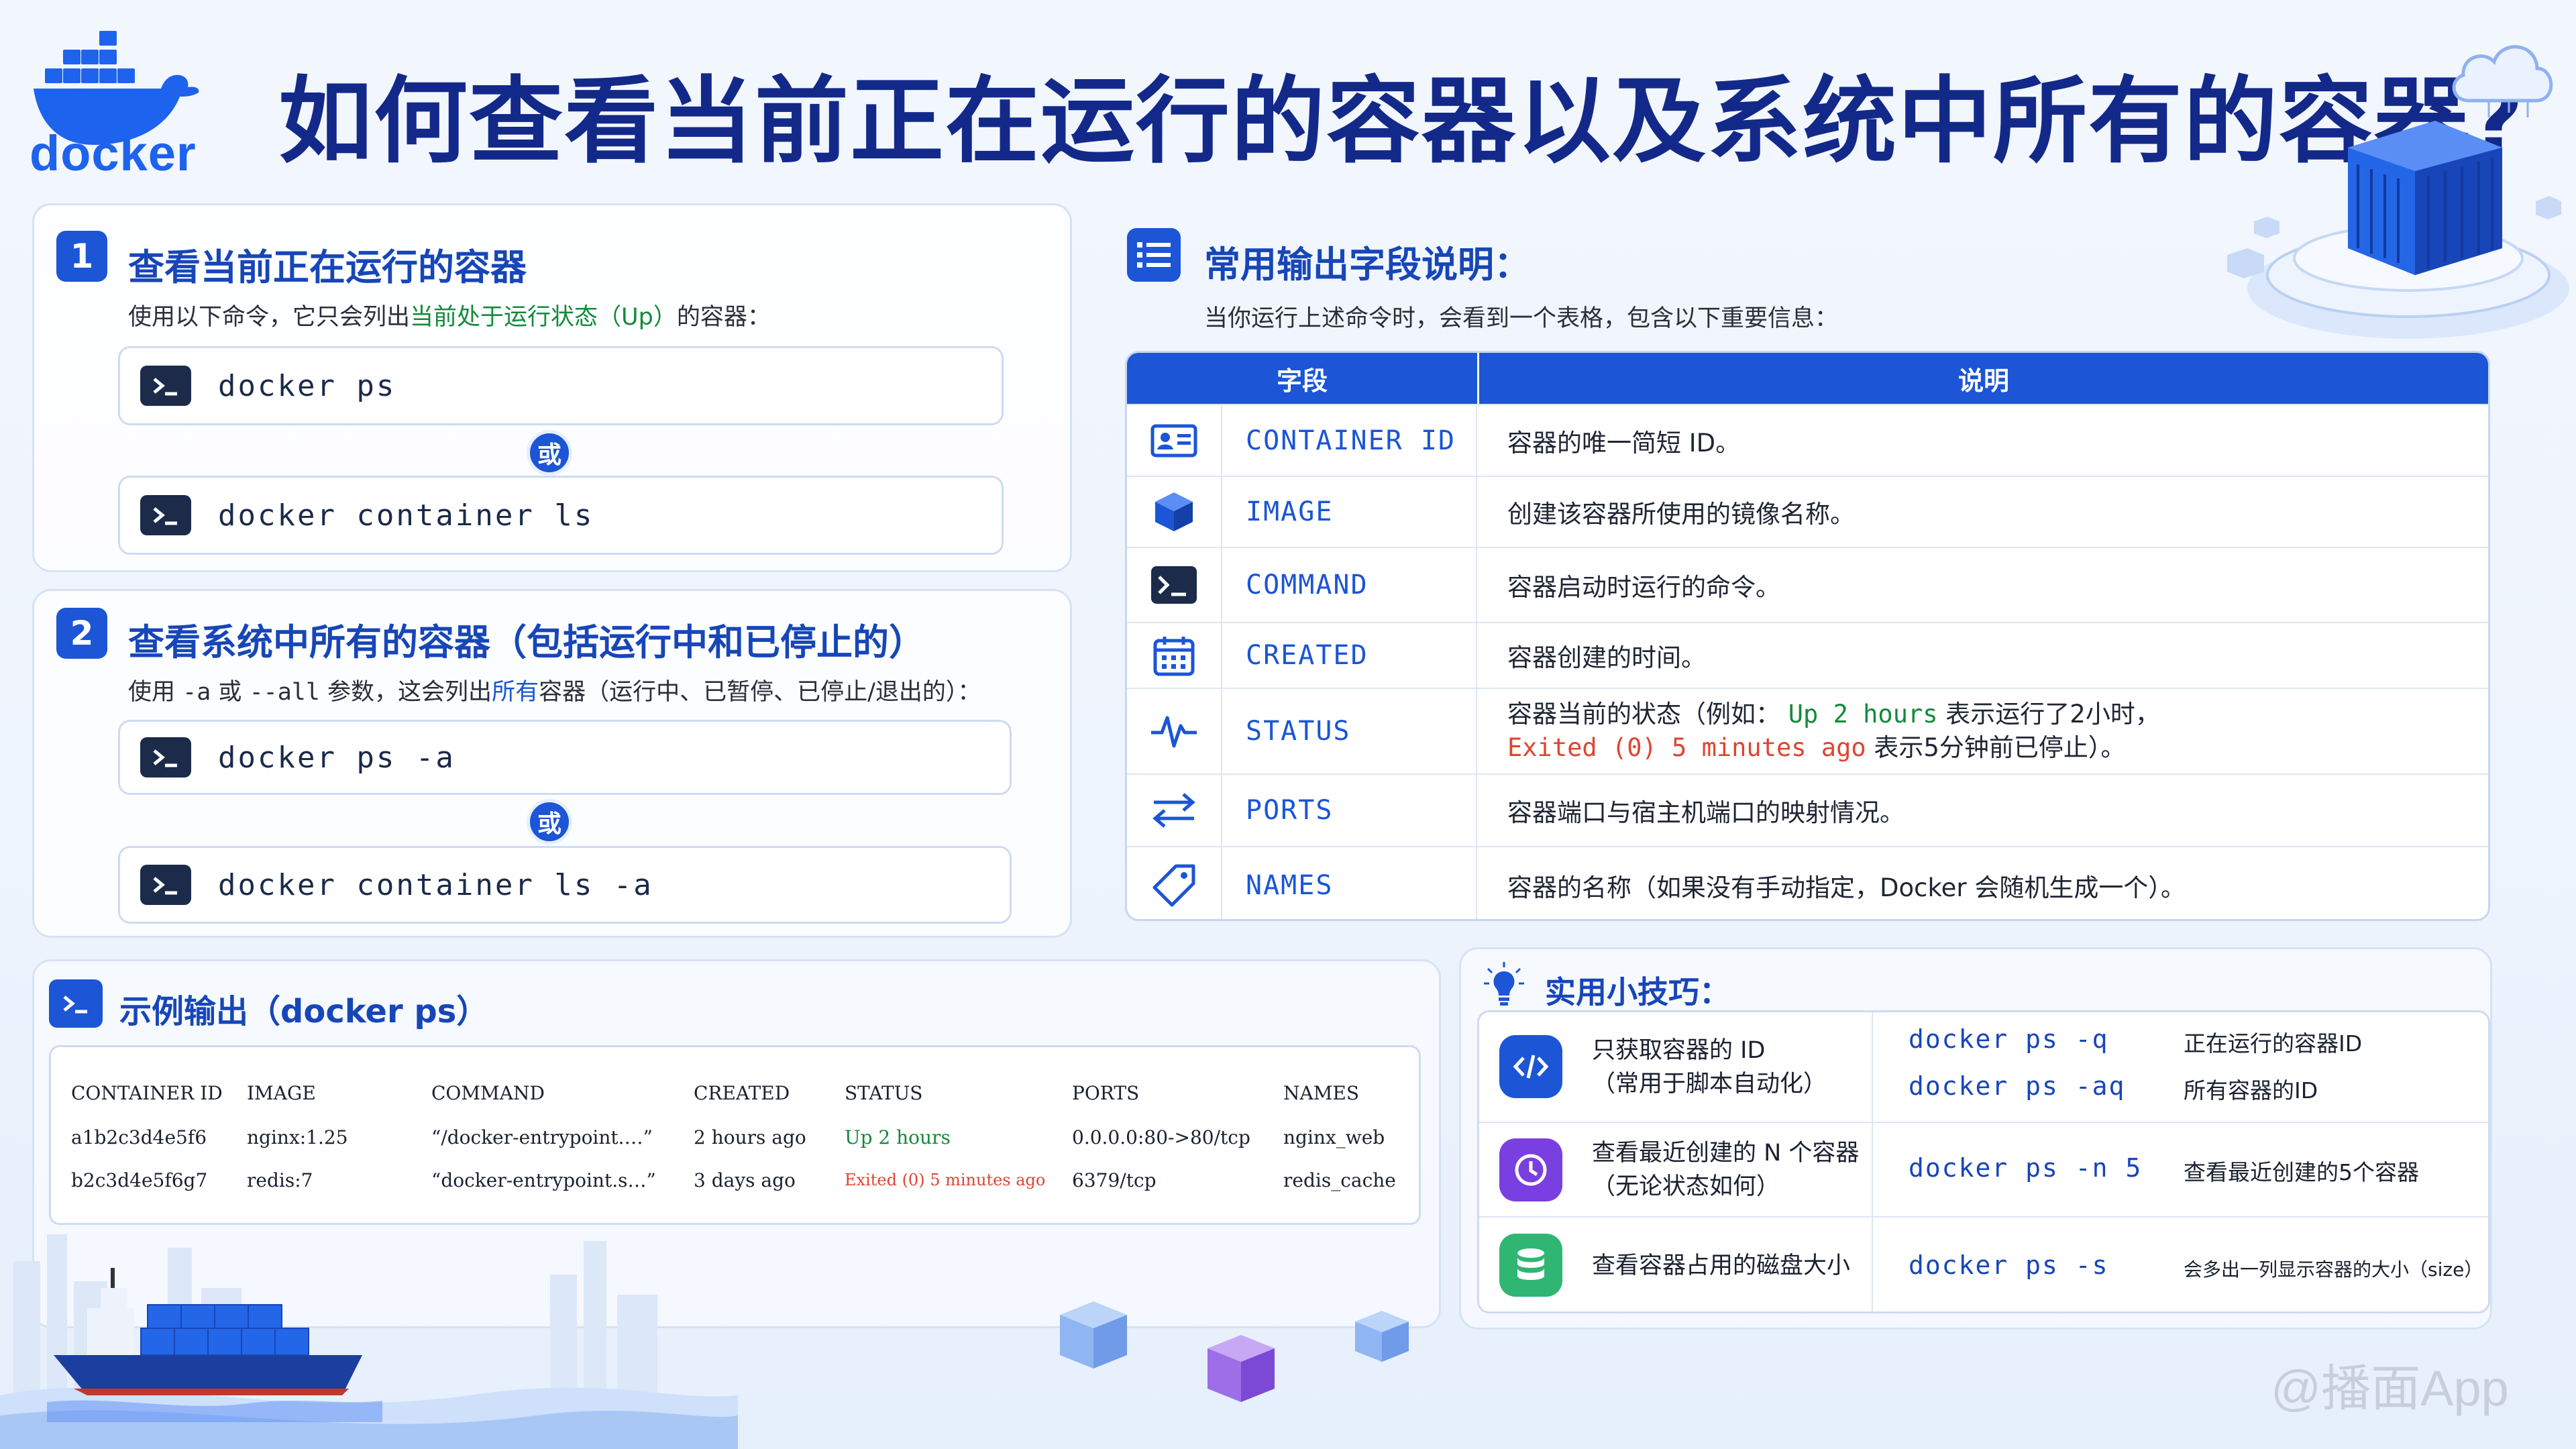 The image size is (2576, 1449). What do you see at coordinates (1726, 1153) in the screenshot?
I see `tip-line: 查看最近创建的 N 个容器` at bounding box center [1726, 1153].